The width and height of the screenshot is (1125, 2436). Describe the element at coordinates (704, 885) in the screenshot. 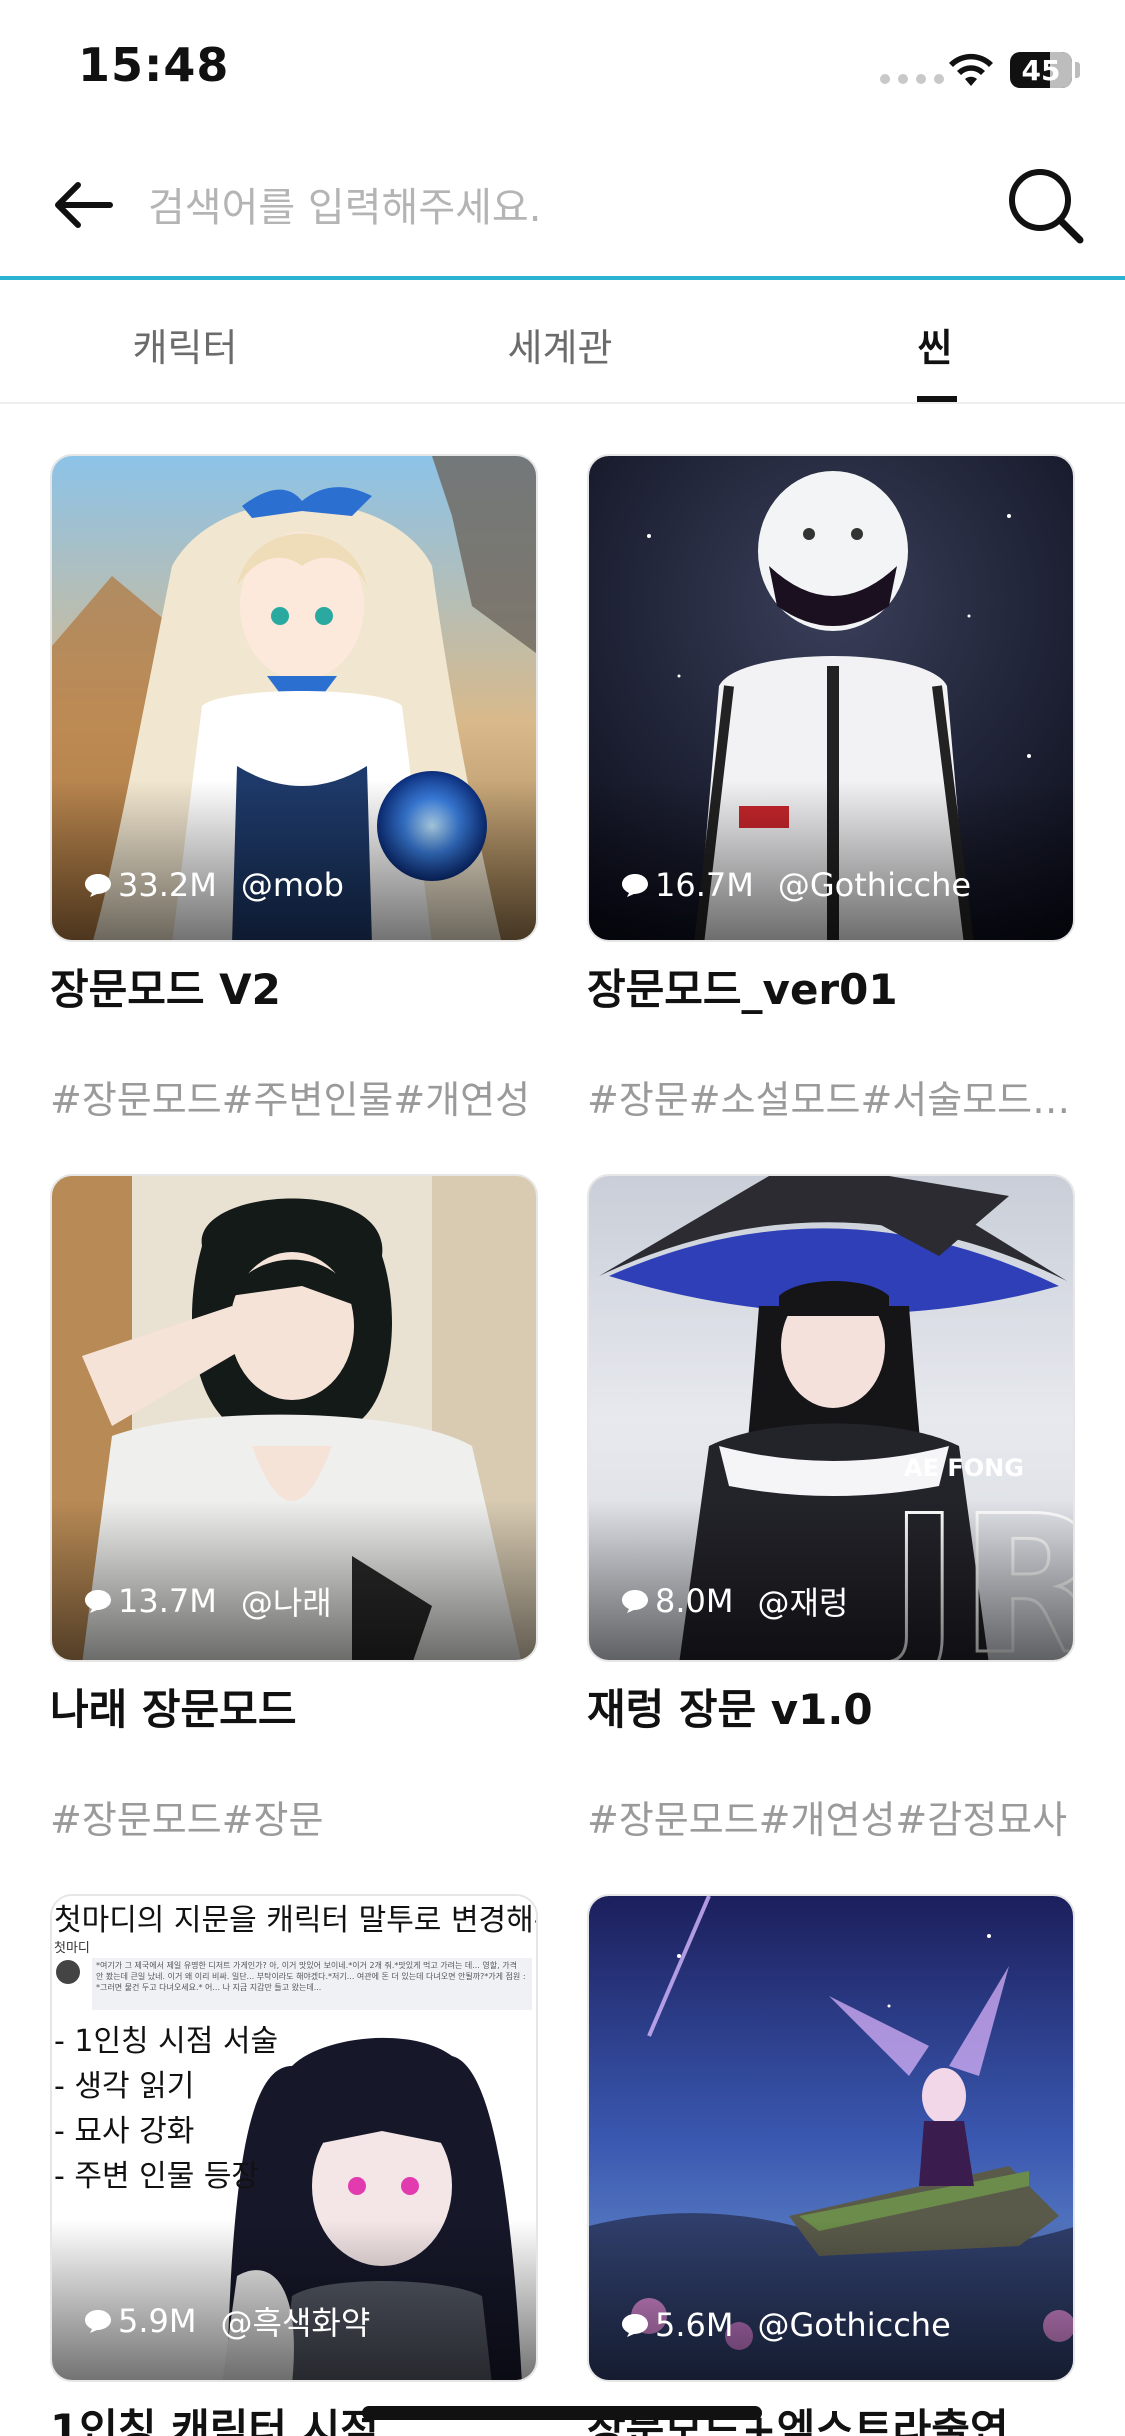

I see `chat-count: 16.7M` at that location.